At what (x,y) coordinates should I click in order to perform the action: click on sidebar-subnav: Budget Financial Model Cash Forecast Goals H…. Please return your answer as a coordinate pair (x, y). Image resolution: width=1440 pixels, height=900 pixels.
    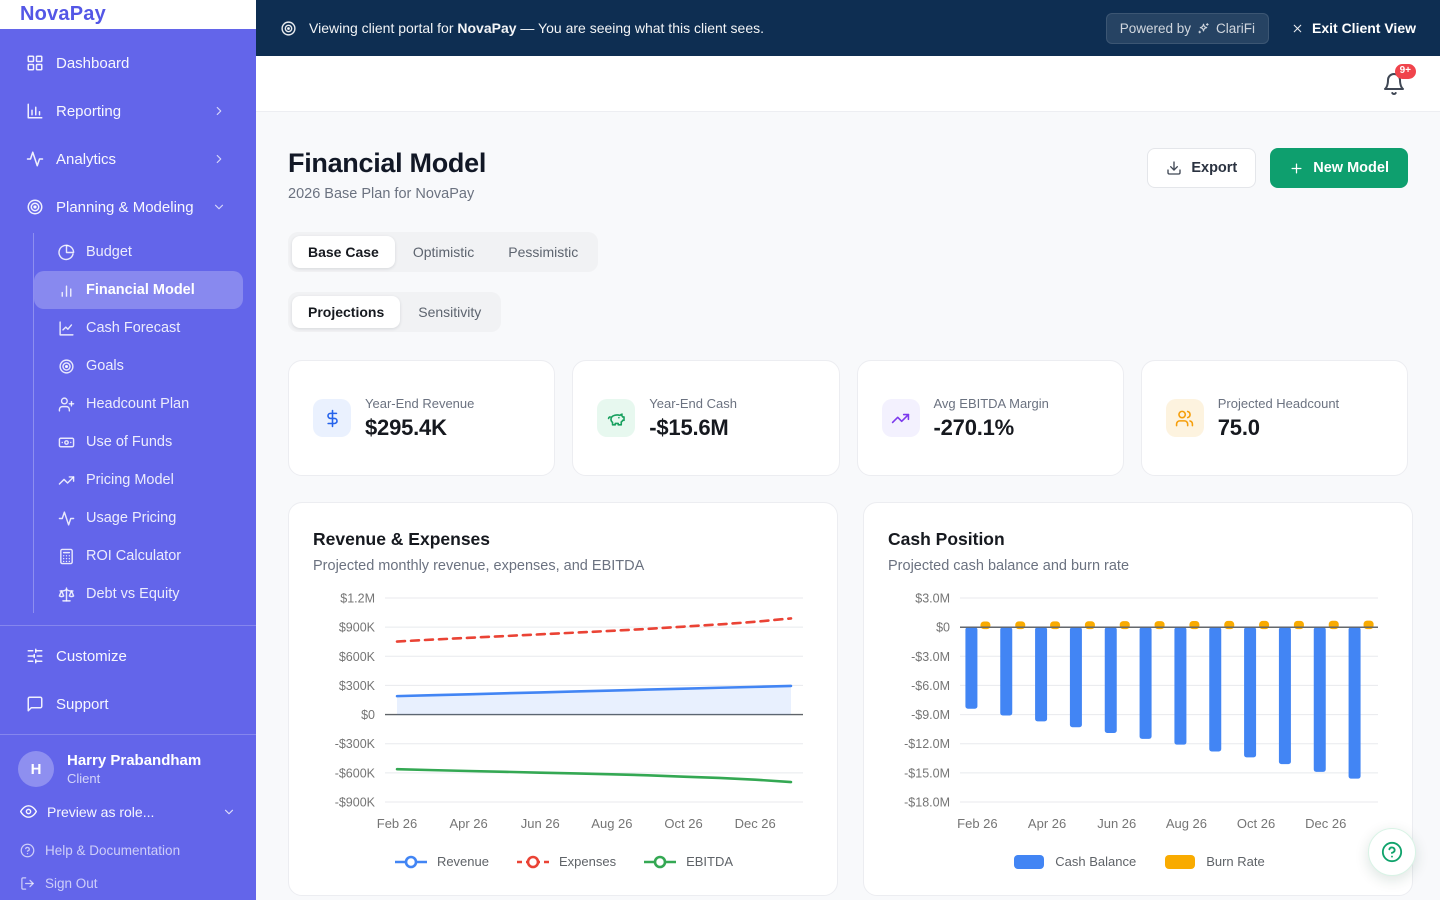
    Looking at the image, I should click on (144, 423).